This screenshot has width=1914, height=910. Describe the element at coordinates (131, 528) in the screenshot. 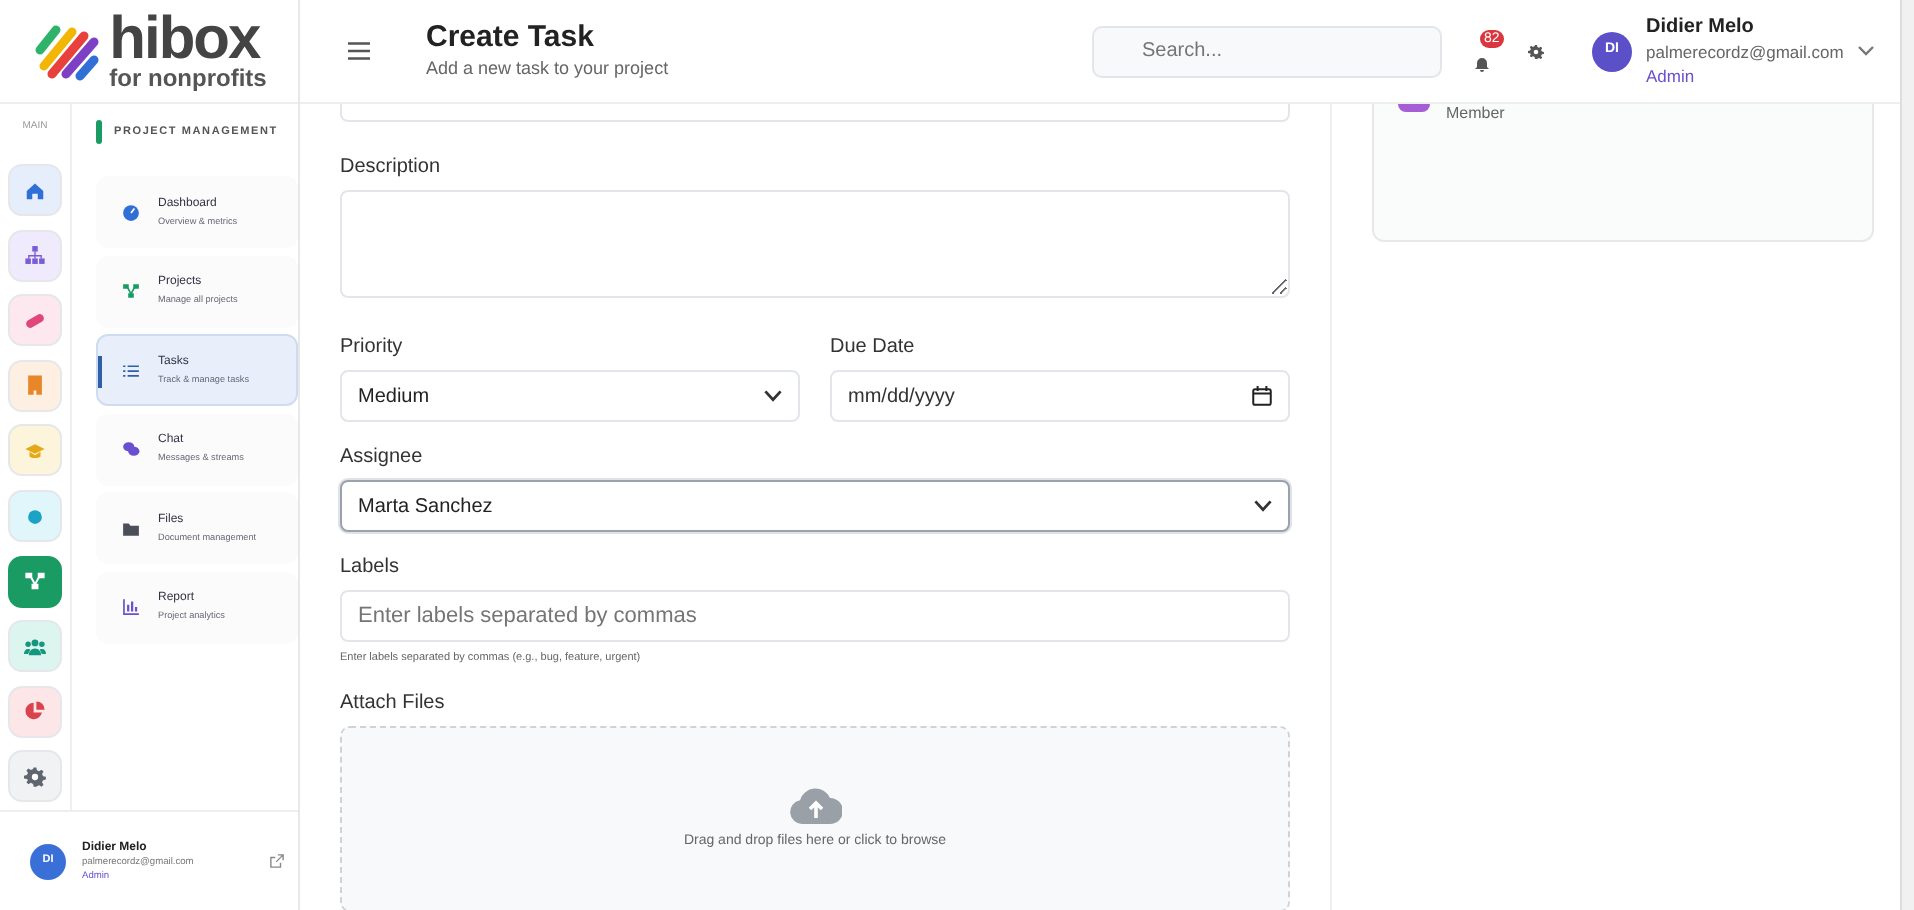

I see `folder-icon` at that location.